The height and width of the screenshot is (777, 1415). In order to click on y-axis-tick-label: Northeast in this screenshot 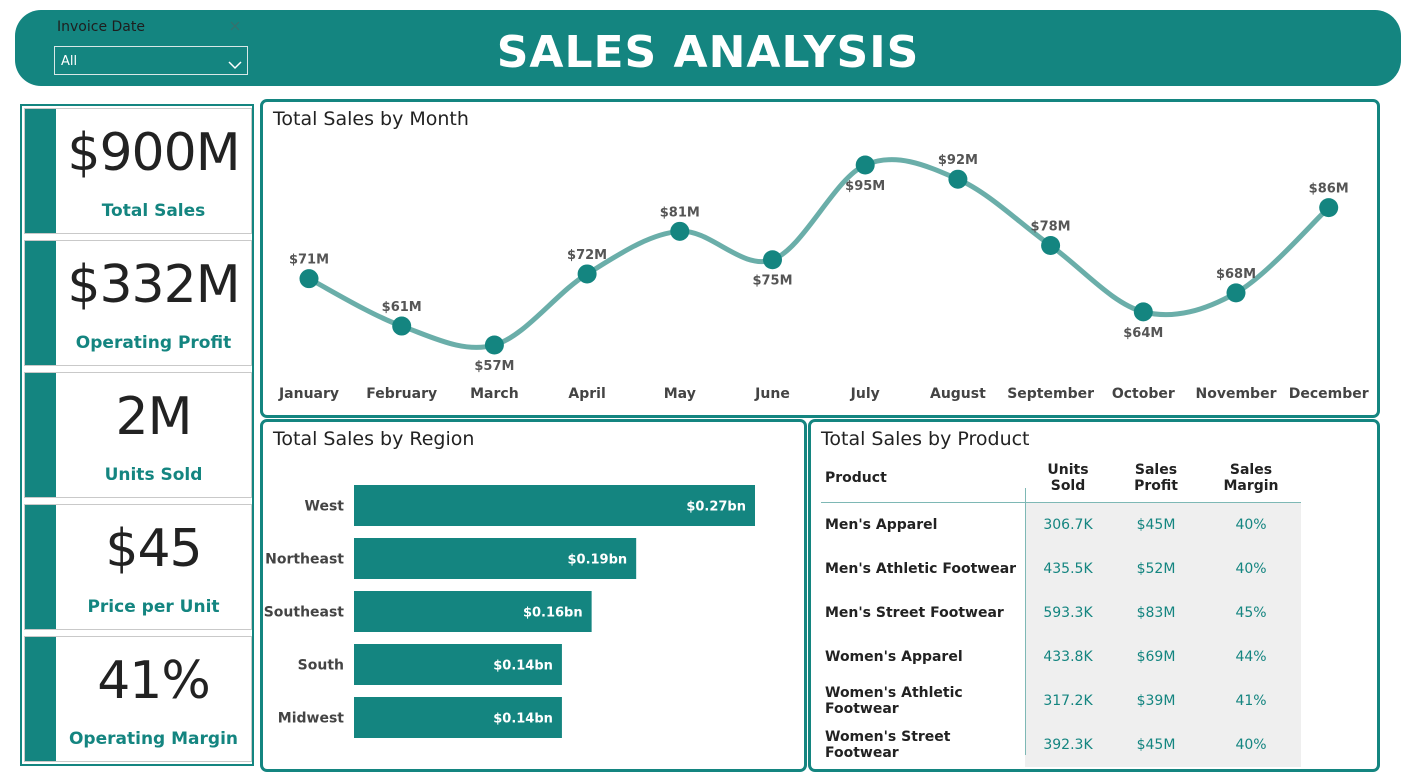, I will do `click(304, 560)`.